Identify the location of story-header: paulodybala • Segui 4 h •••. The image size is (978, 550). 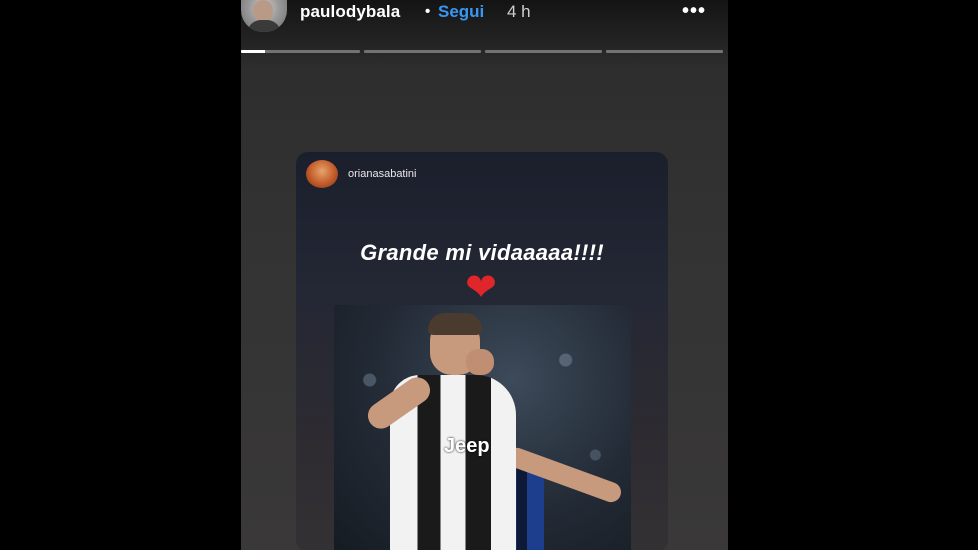
(484, 20).